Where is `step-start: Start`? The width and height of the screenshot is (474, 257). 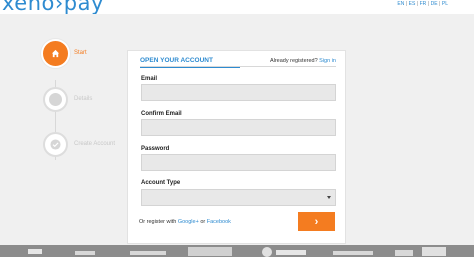 step-start: Start is located at coordinates (88, 54).